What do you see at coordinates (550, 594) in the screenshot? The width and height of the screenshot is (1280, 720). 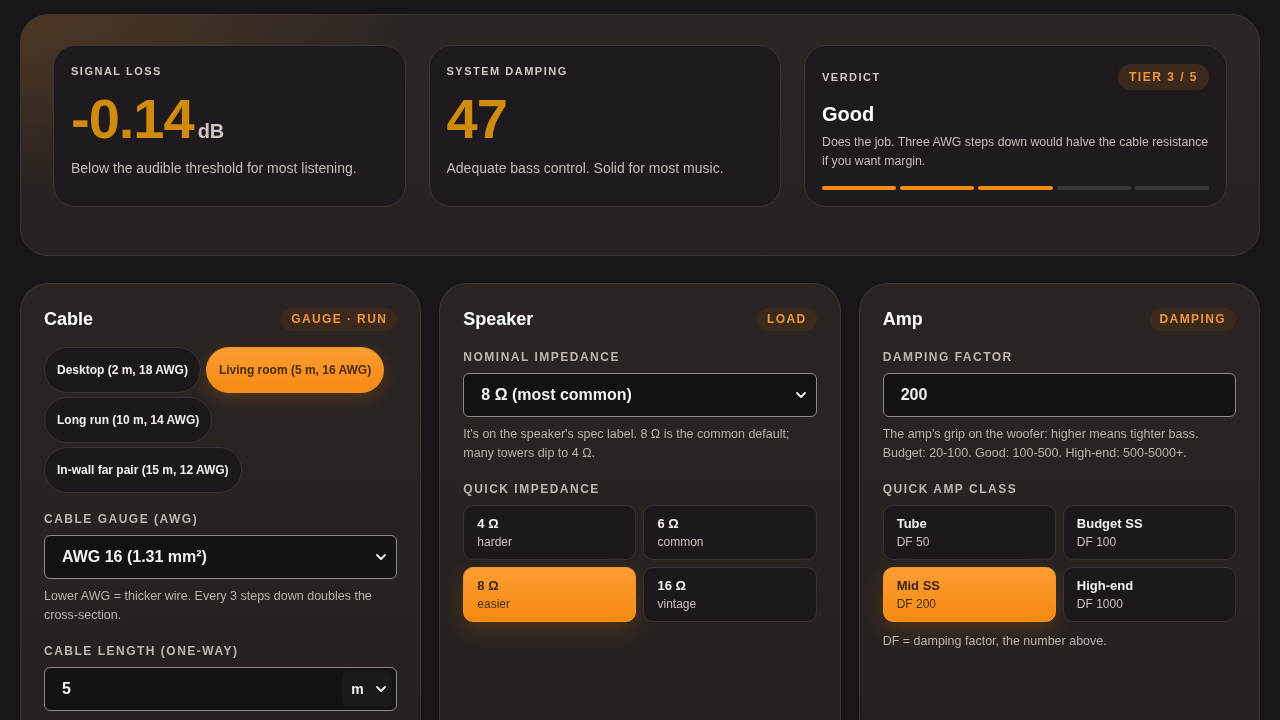 I see `preset-tile: 8 Ω easier` at bounding box center [550, 594].